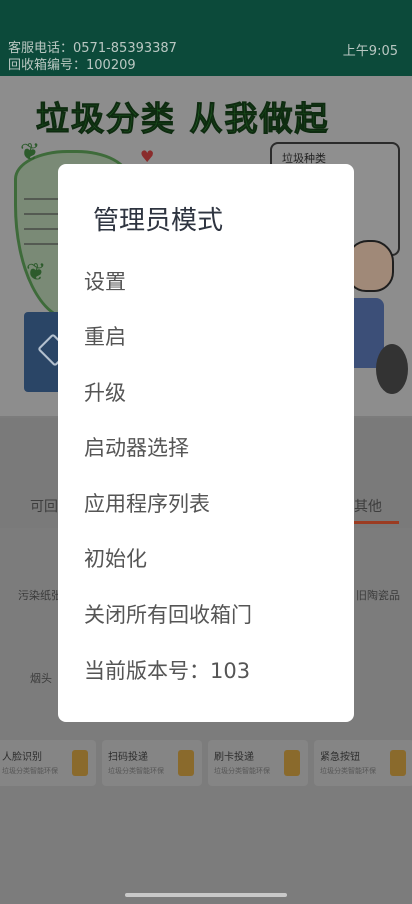 The width and height of the screenshot is (412, 904). Describe the element at coordinates (30, 771) in the screenshot. I see `face-recognition-sub: 垃圾分类智能环保` at that location.